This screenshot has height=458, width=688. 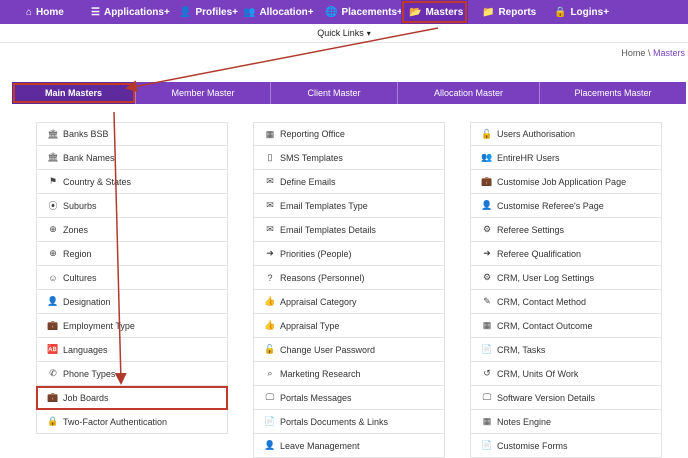 I want to click on breadcrumb: Home \ Masters, so click(x=653, y=53).